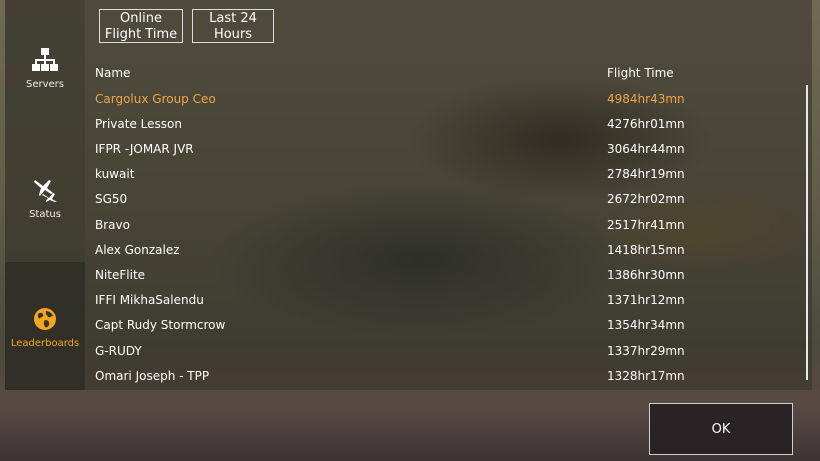  Describe the element at coordinates (111, 199) in the screenshot. I see `row-name: SG50` at that location.